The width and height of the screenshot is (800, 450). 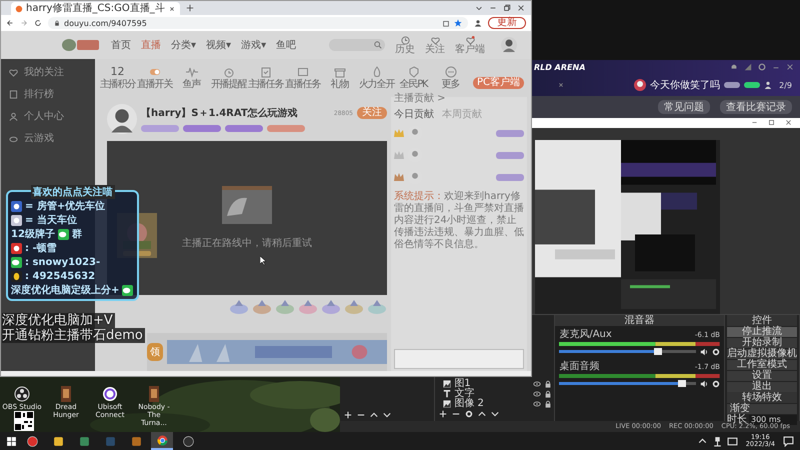 I want to click on nav-link: 鱼吧, so click(x=286, y=45).